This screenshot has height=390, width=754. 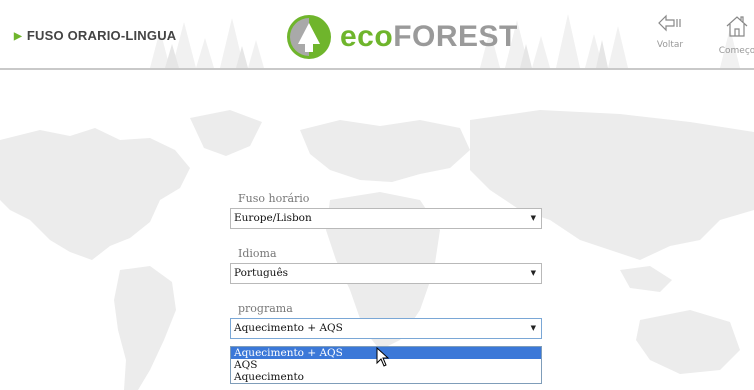 What do you see at coordinates (670, 45) in the screenshot?
I see `back-button-label: Voltar` at bounding box center [670, 45].